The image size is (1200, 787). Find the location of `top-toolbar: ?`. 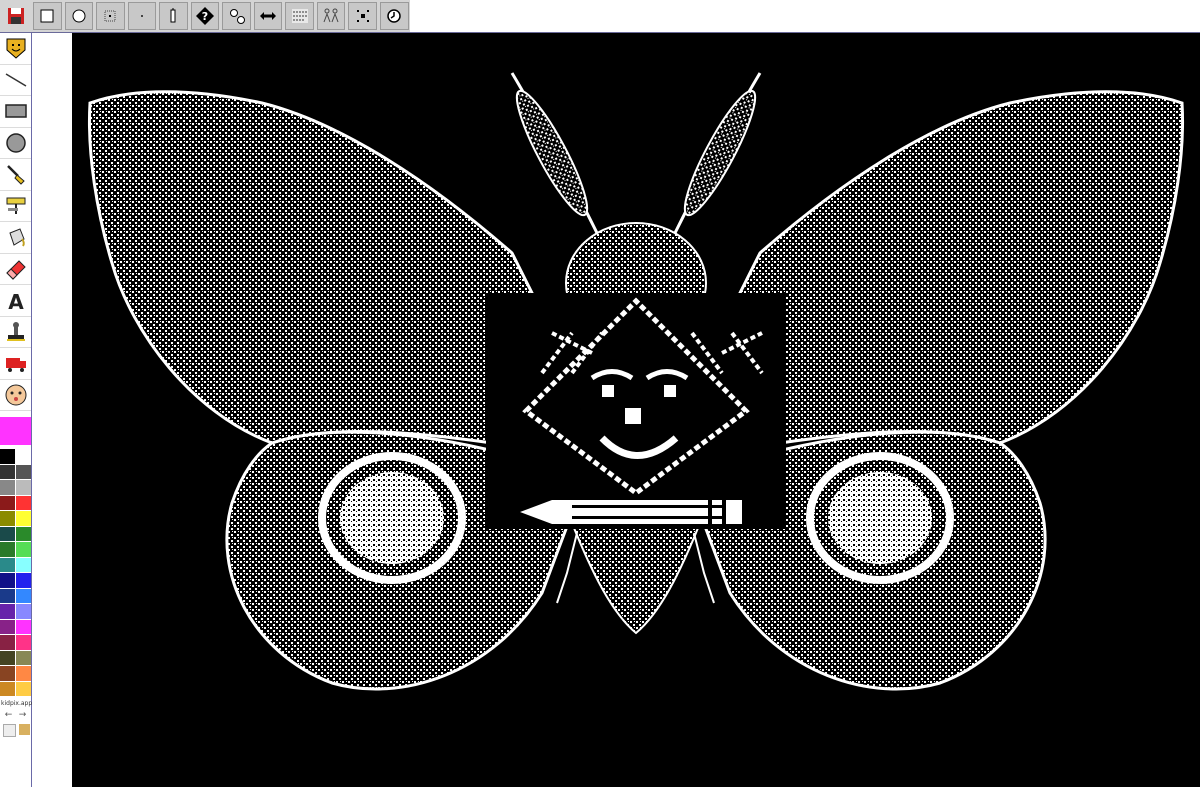

top-toolbar: ? is located at coordinates (205, 16).